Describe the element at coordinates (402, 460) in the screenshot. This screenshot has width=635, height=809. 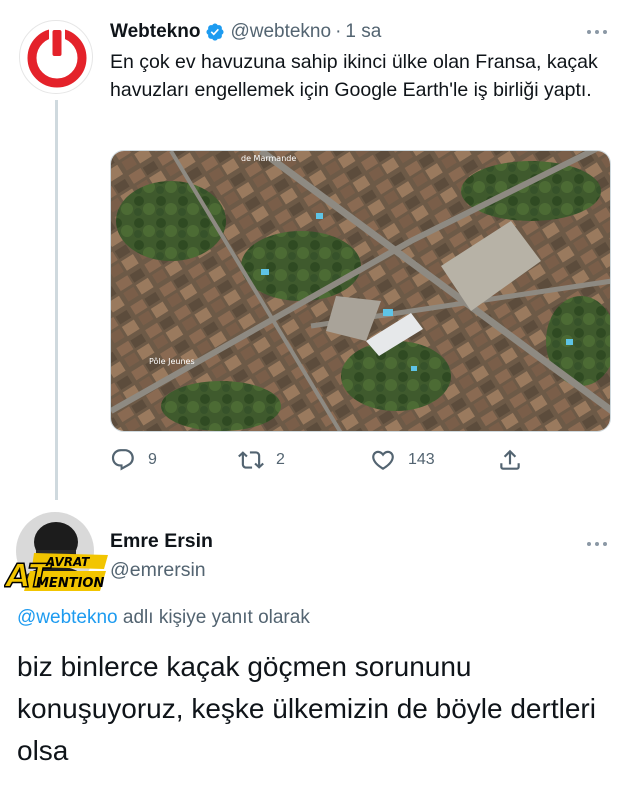
I see `like-button: 143` at that location.